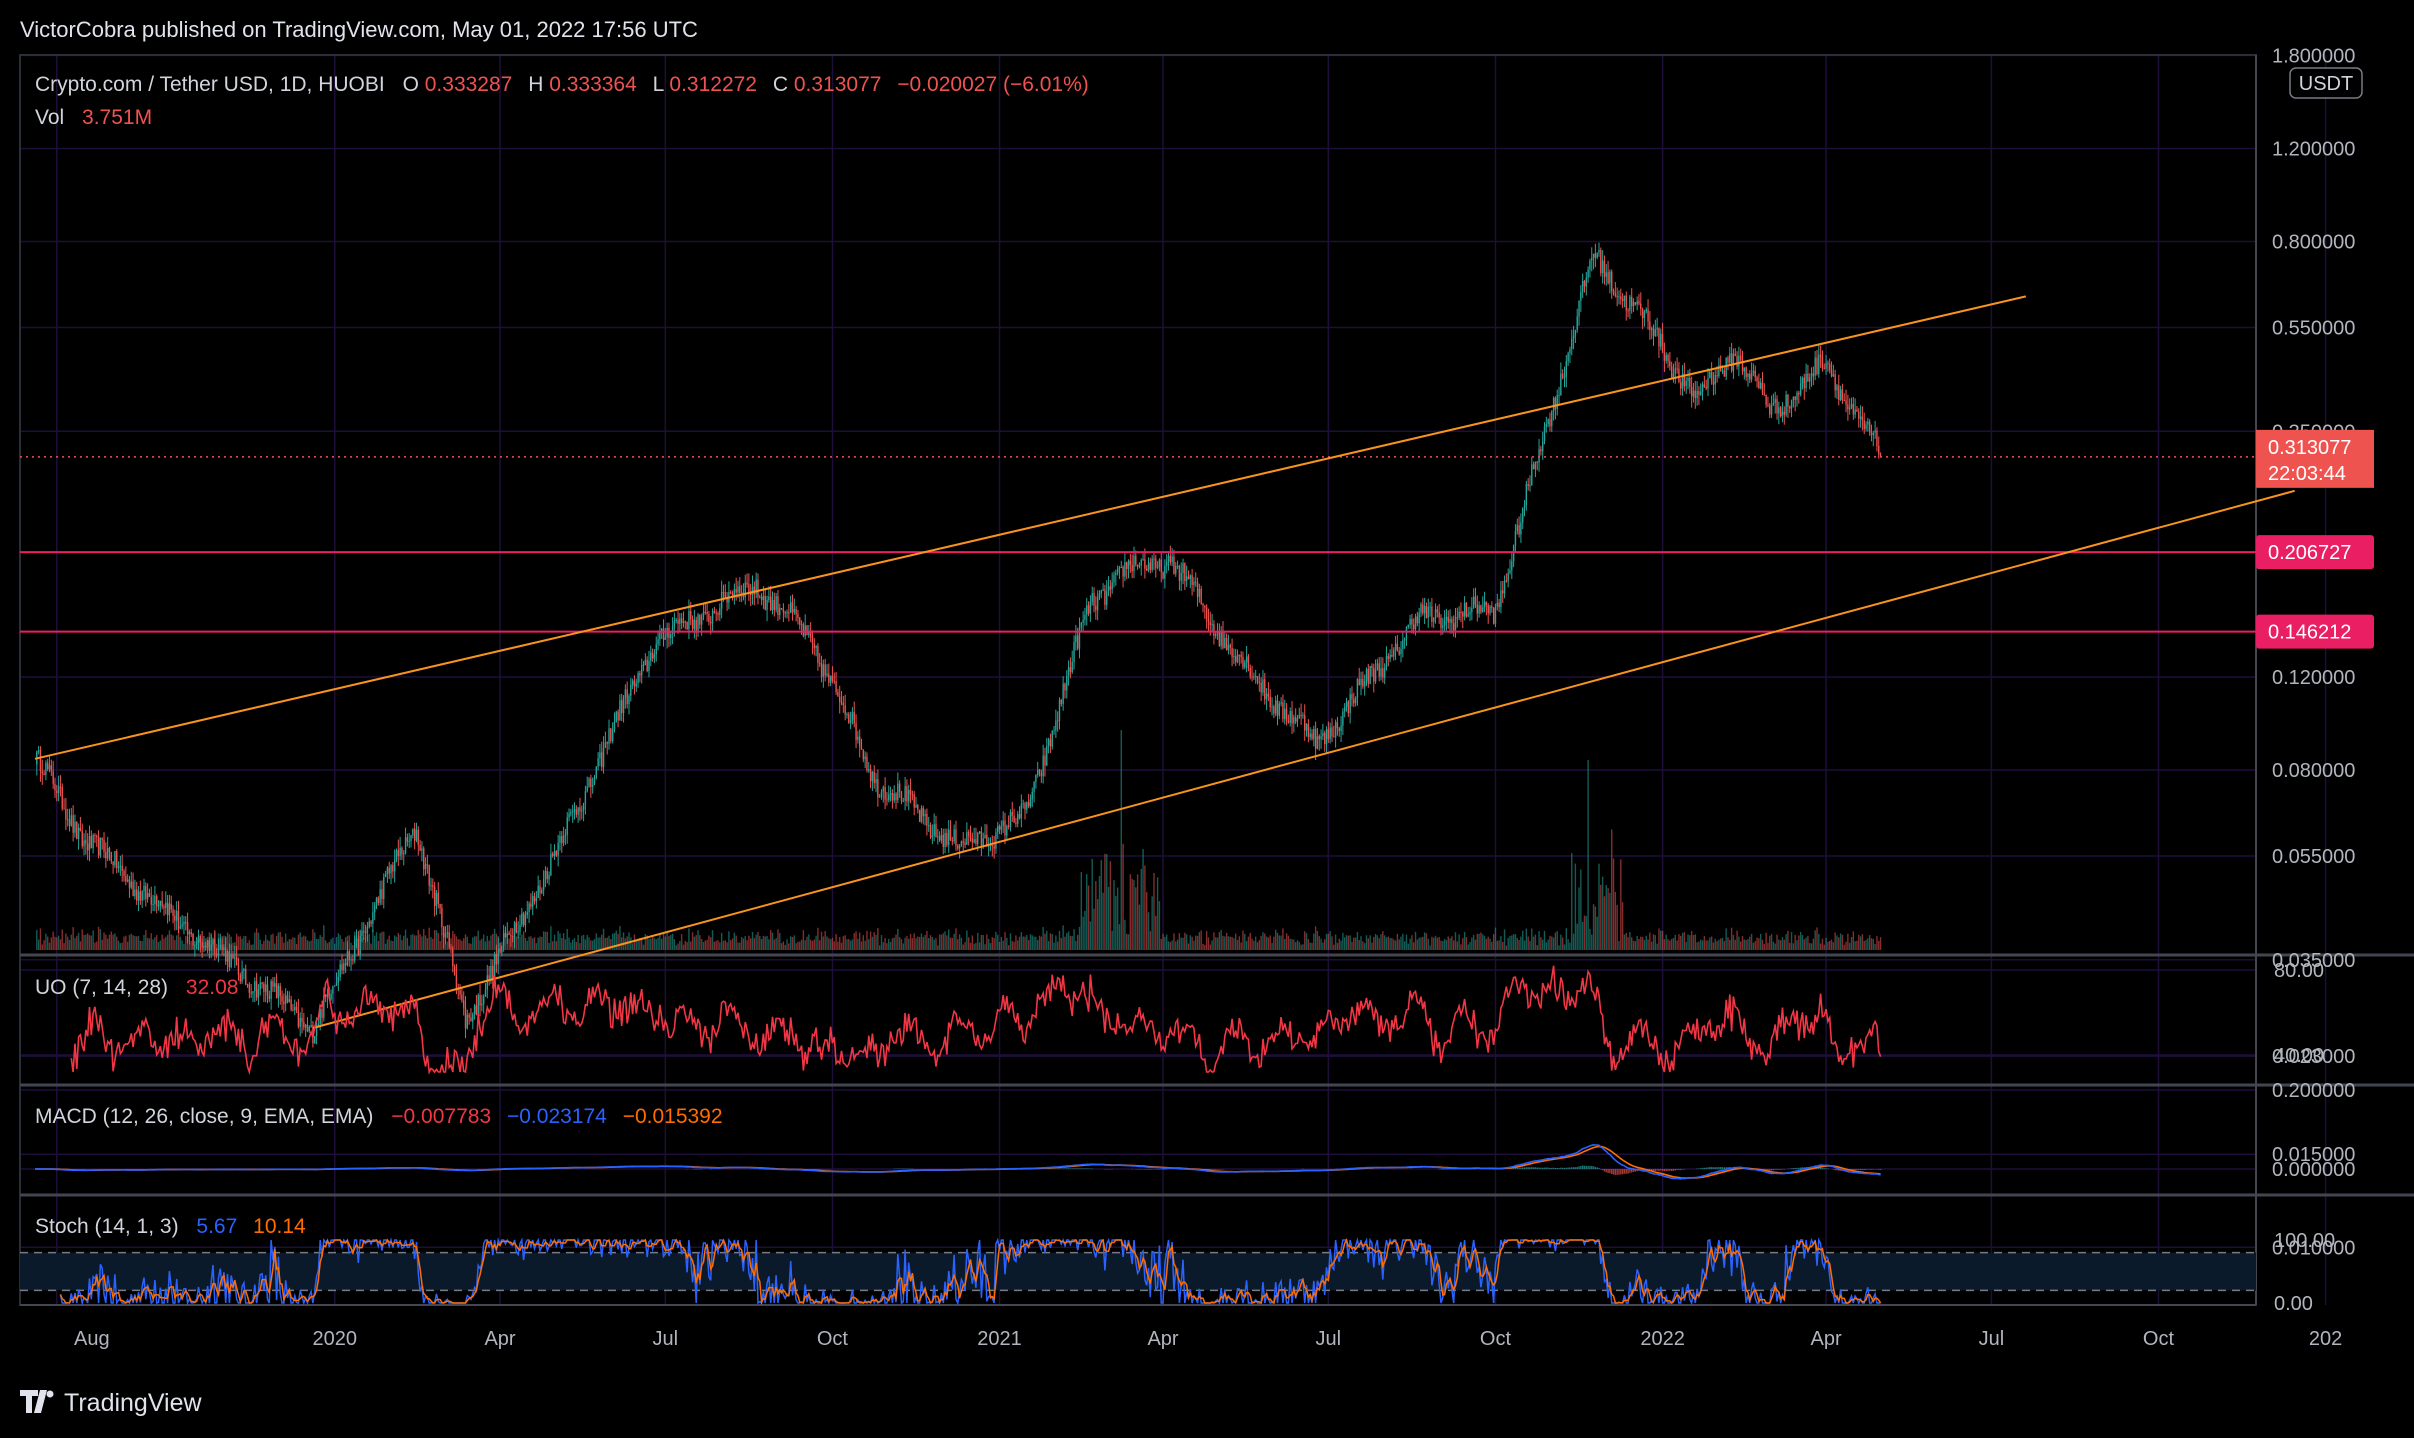 The width and height of the screenshot is (2414, 1438). Describe the element at coordinates (2326, 84) in the screenshot. I see `currency-badge-label: USDT` at that location.